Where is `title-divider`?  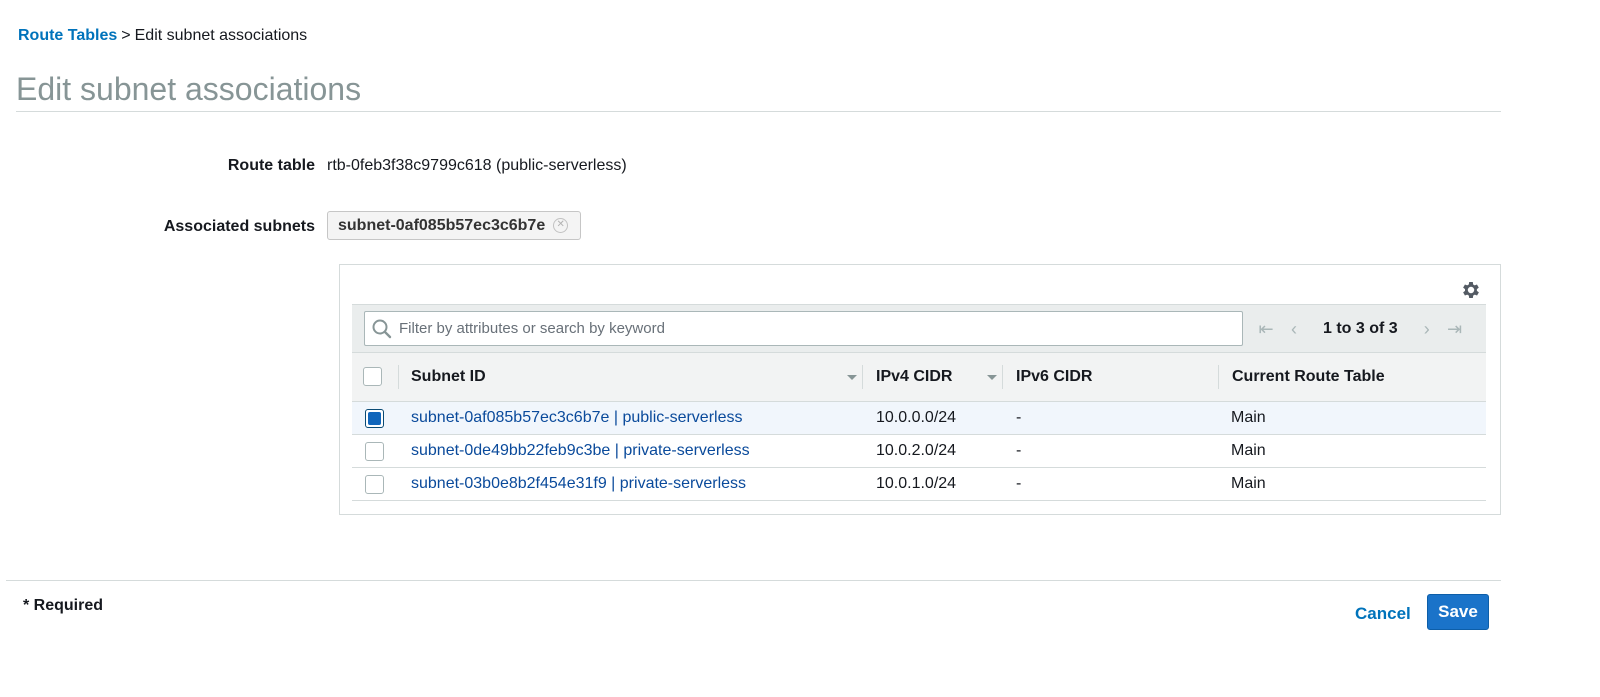 title-divider is located at coordinates (758, 111).